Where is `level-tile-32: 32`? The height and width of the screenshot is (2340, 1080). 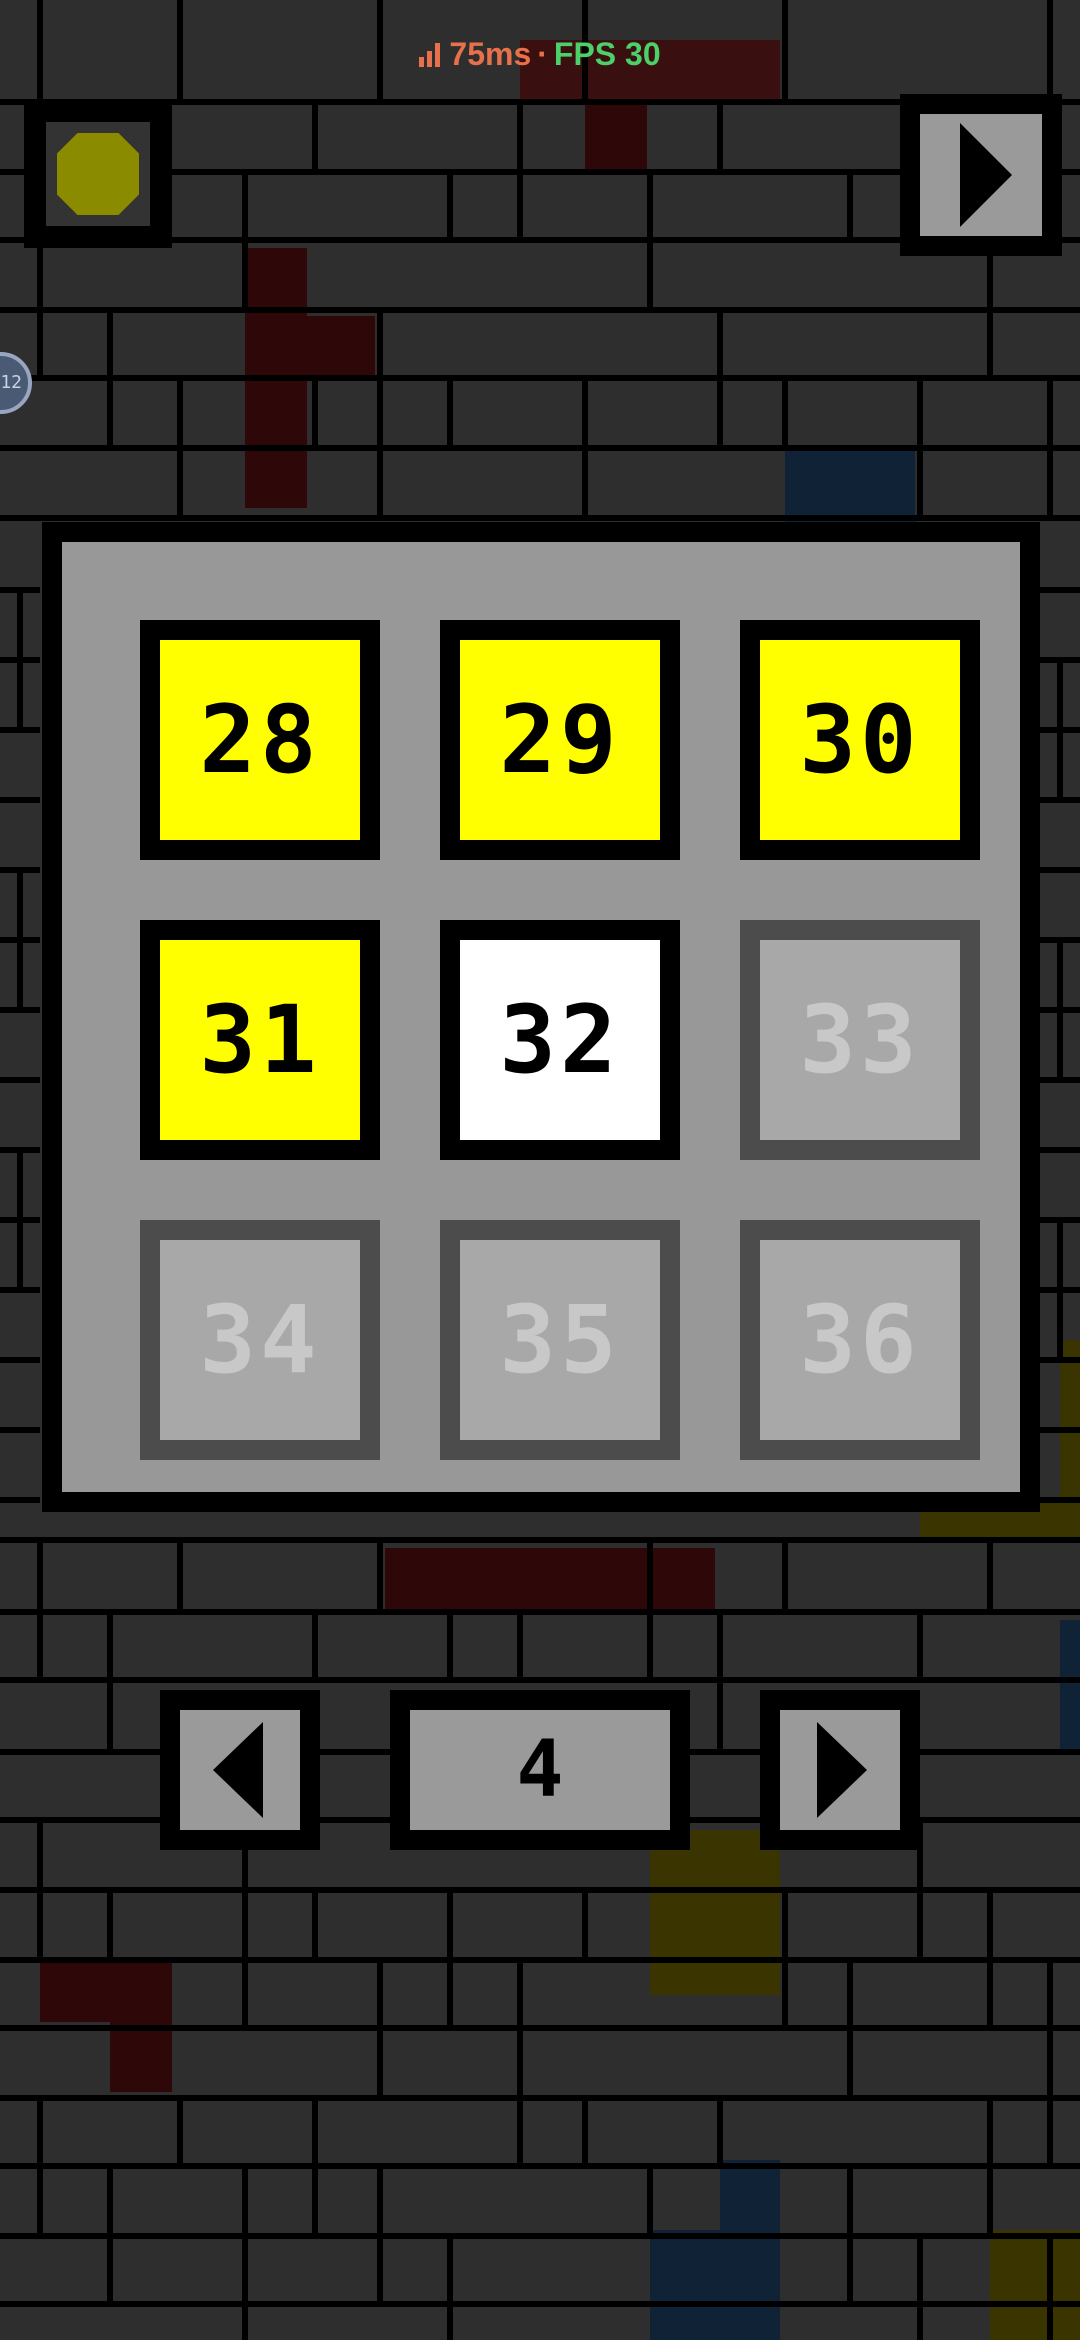 level-tile-32: 32 is located at coordinates (560, 1040).